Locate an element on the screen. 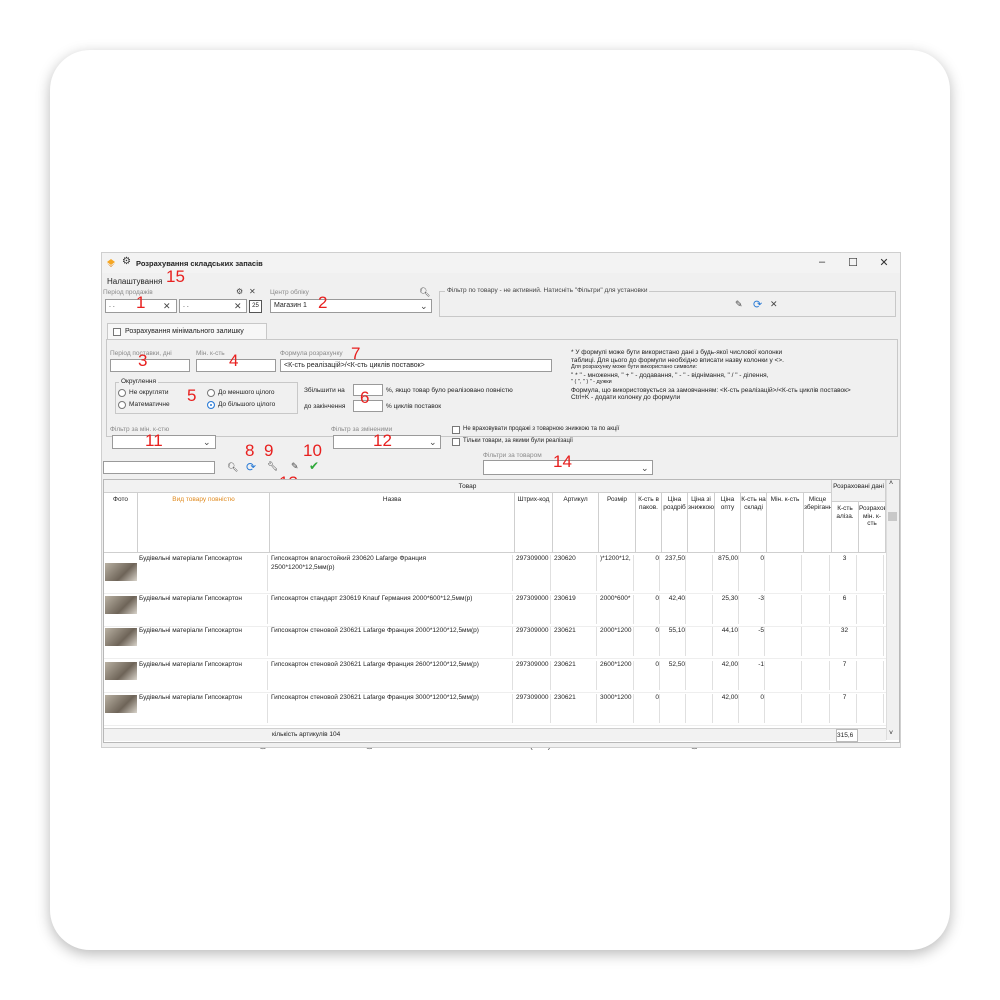 The image size is (1000, 1000). tab-min-balance: Розрахування мінімального залишку is located at coordinates (187, 331).